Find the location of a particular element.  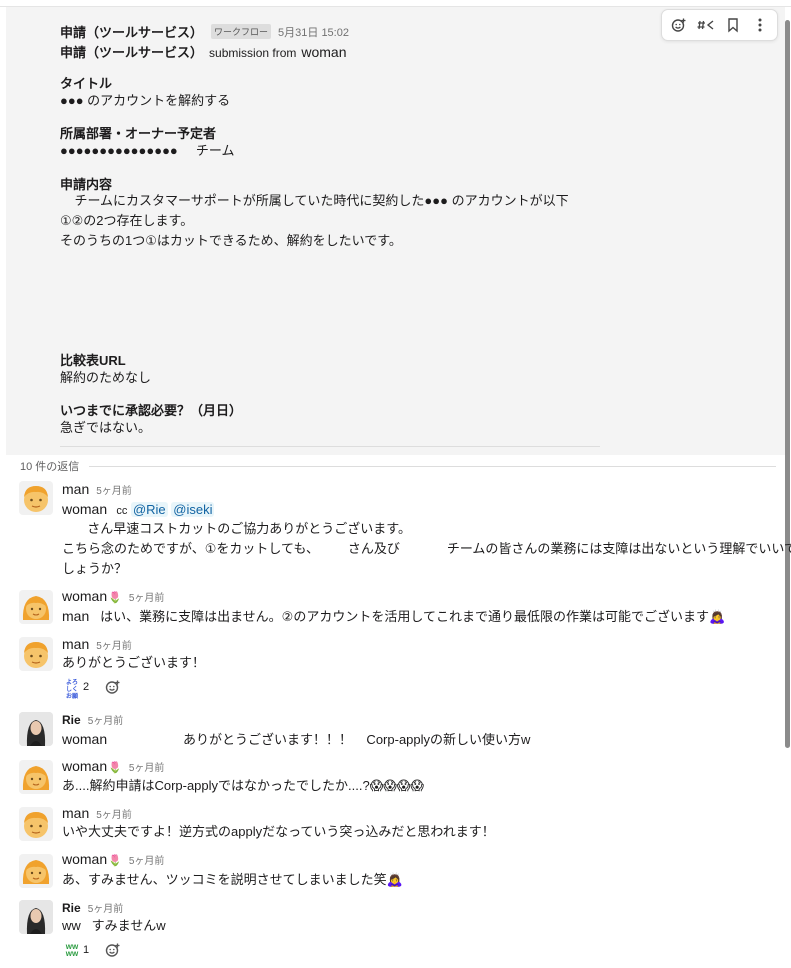

message-body: あ....解約申請はCorp-applyではなかったでしたか....? is located at coordinates (216, 785).